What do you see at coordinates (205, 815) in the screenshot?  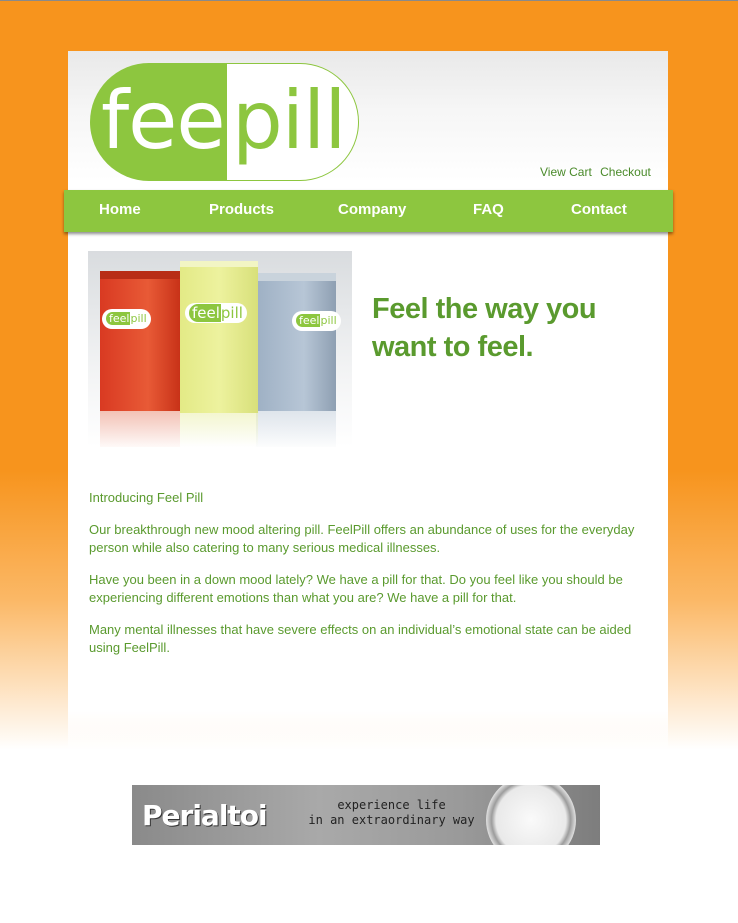 I see `banner-brand: Perialtoi` at bounding box center [205, 815].